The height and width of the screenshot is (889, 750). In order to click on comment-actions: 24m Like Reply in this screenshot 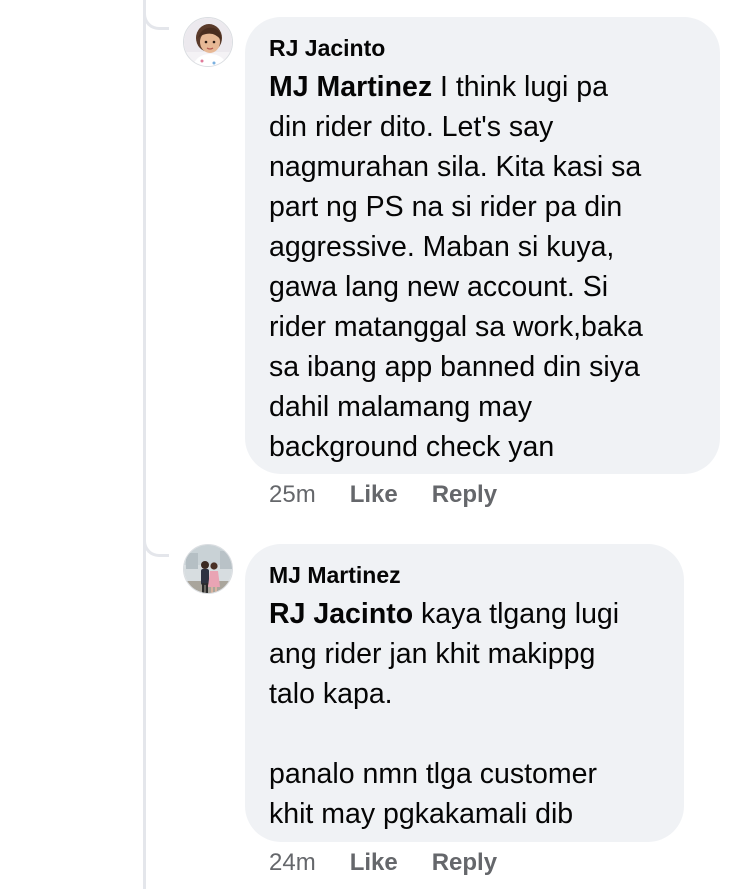, I will do `click(383, 863)`.